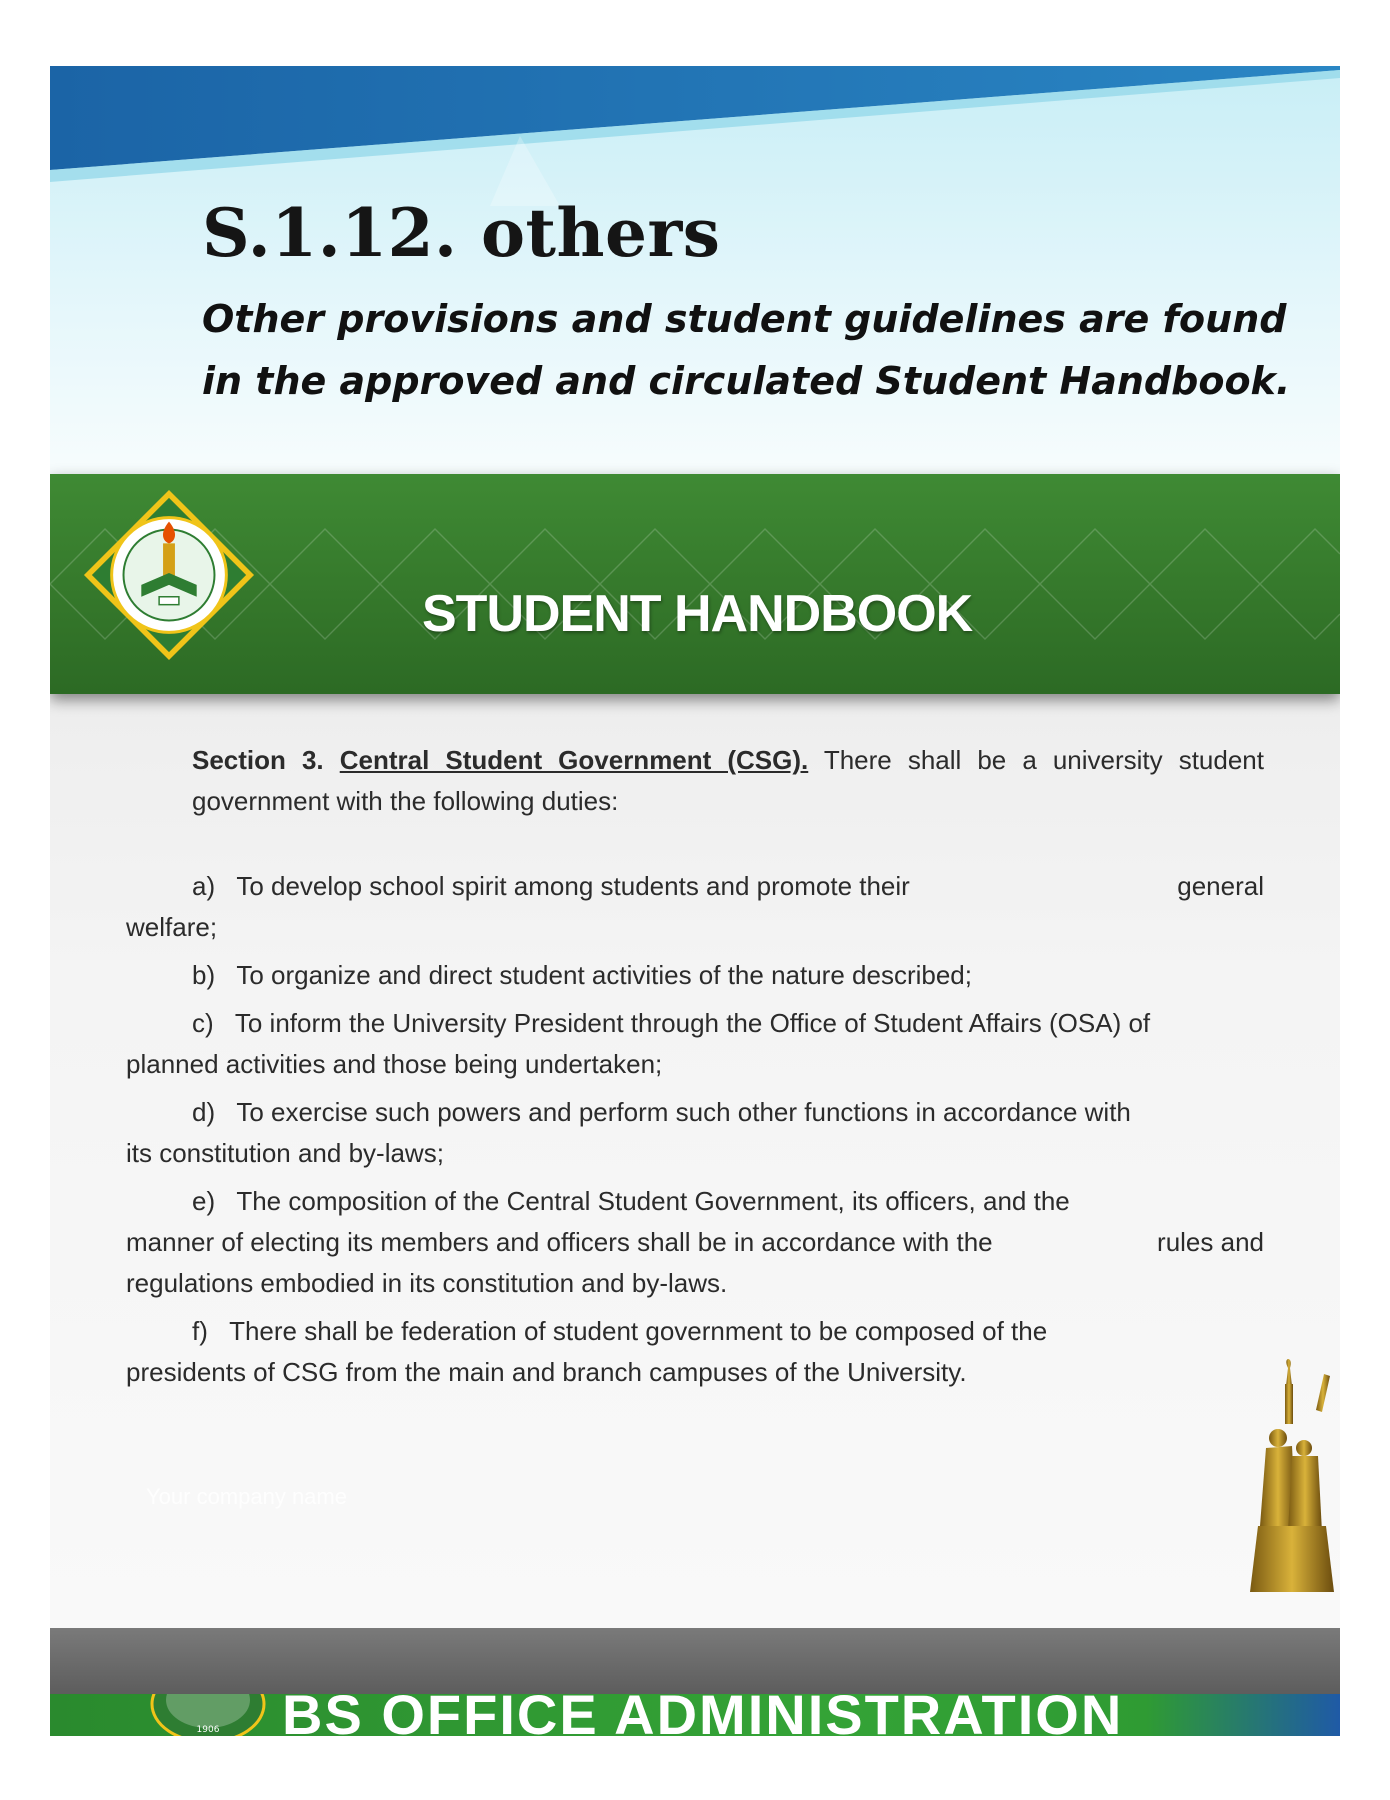  What do you see at coordinates (246, 1496) in the screenshot?
I see `company-name-placeholder: Your company name` at bounding box center [246, 1496].